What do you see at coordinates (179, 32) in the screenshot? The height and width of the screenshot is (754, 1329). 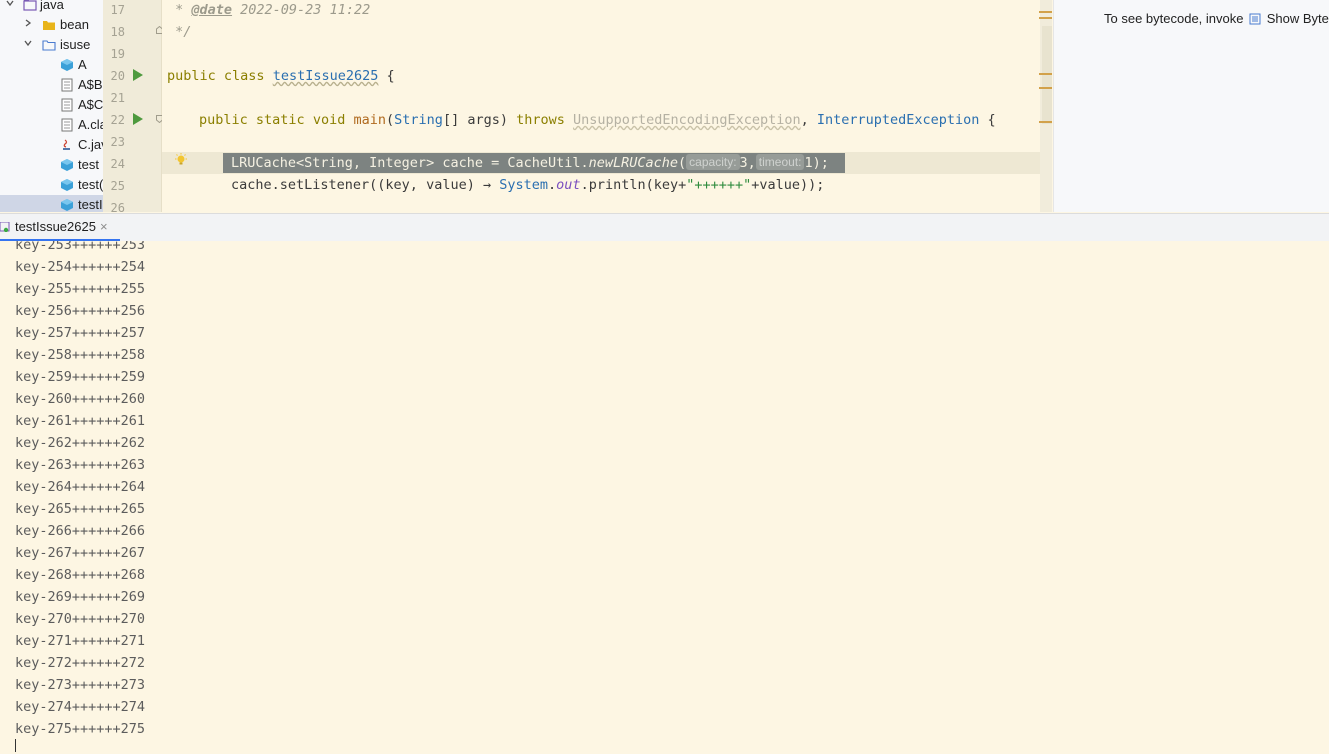 I see `code-line-18: */` at bounding box center [179, 32].